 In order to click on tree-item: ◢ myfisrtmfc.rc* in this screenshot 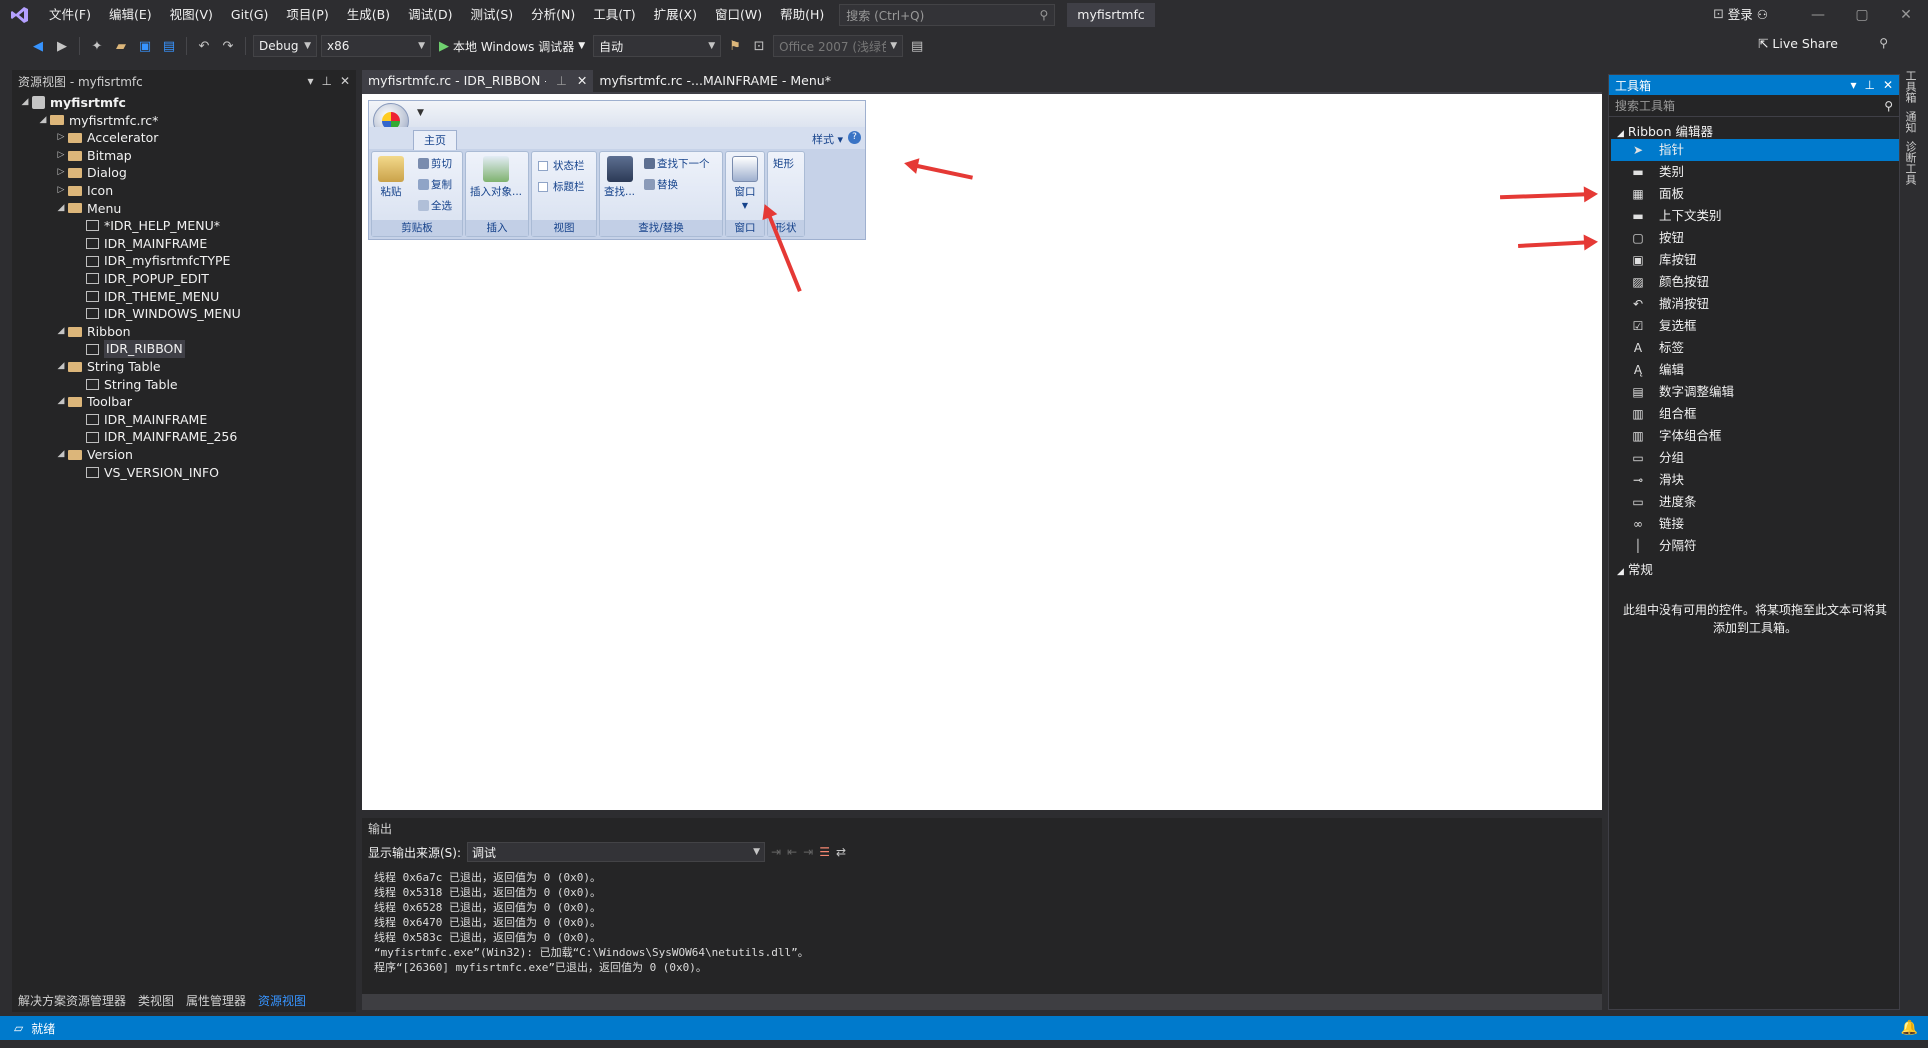, I will do `click(97, 121)`.